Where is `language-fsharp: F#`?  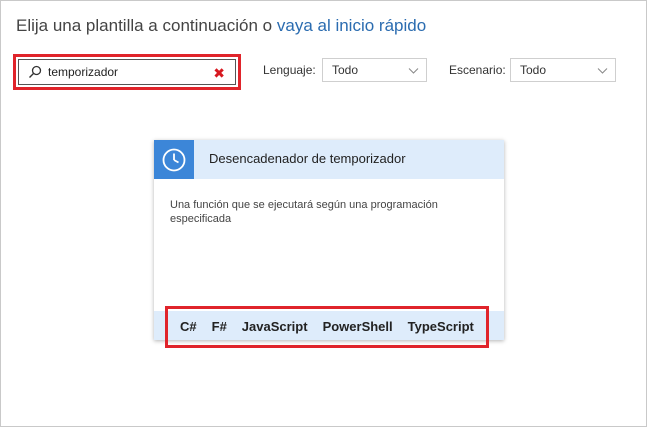 language-fsharp: F# is located at coordinates (219, 326).